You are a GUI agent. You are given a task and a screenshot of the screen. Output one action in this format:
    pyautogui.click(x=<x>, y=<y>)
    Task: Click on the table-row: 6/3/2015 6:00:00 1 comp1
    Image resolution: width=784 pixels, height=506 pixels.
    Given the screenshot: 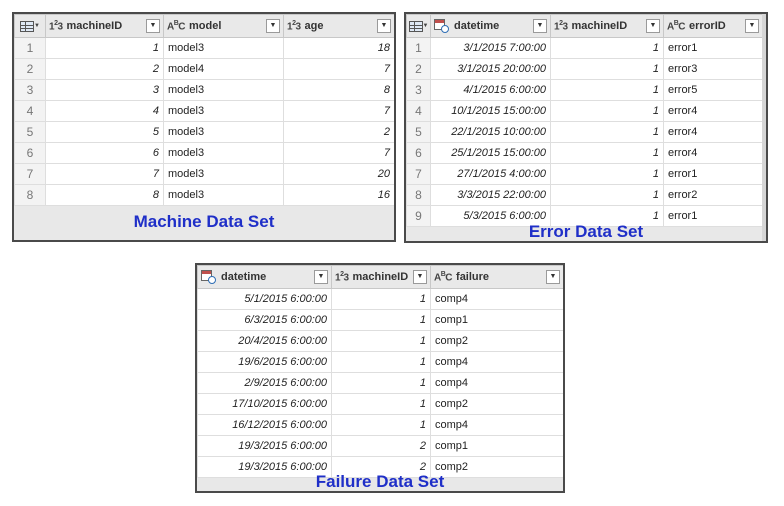 What is the action you would take?
    pyautogui.click(x=380, y=320)
    